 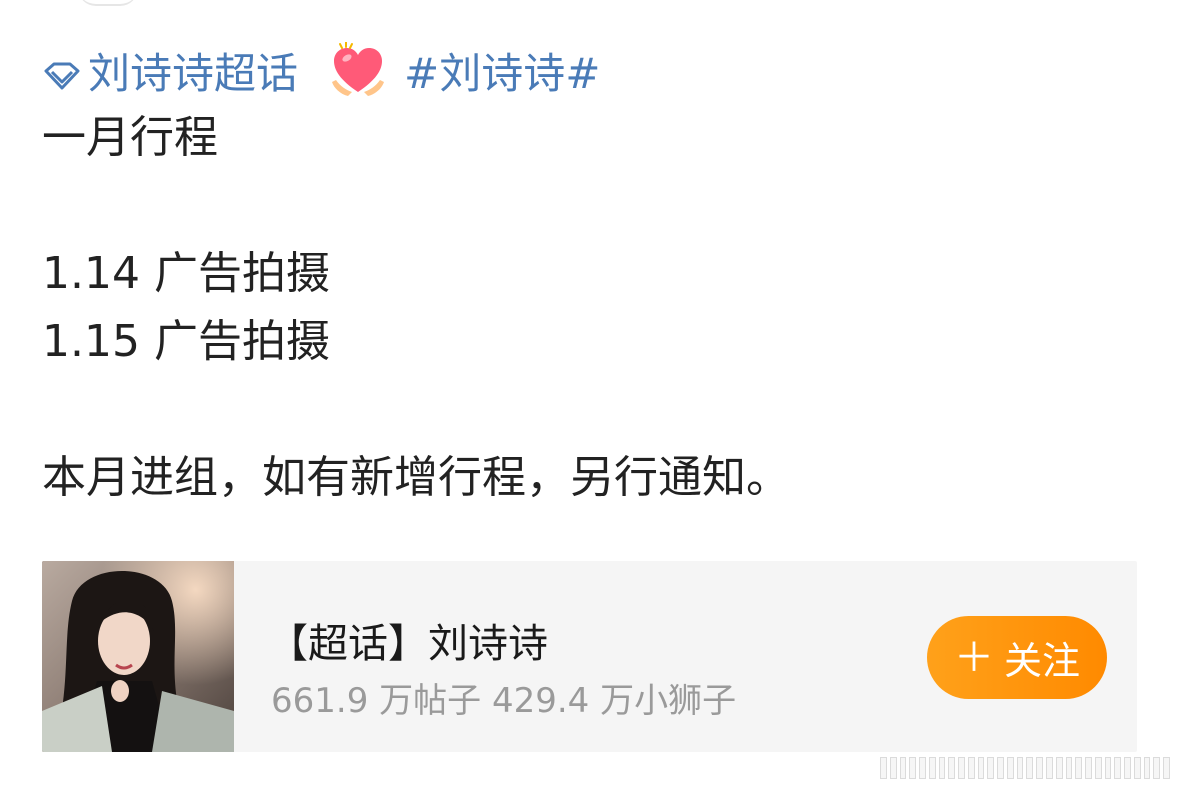 I want to click on super-topic-label: 刘诗诗超话, so click(x=193, y=73).